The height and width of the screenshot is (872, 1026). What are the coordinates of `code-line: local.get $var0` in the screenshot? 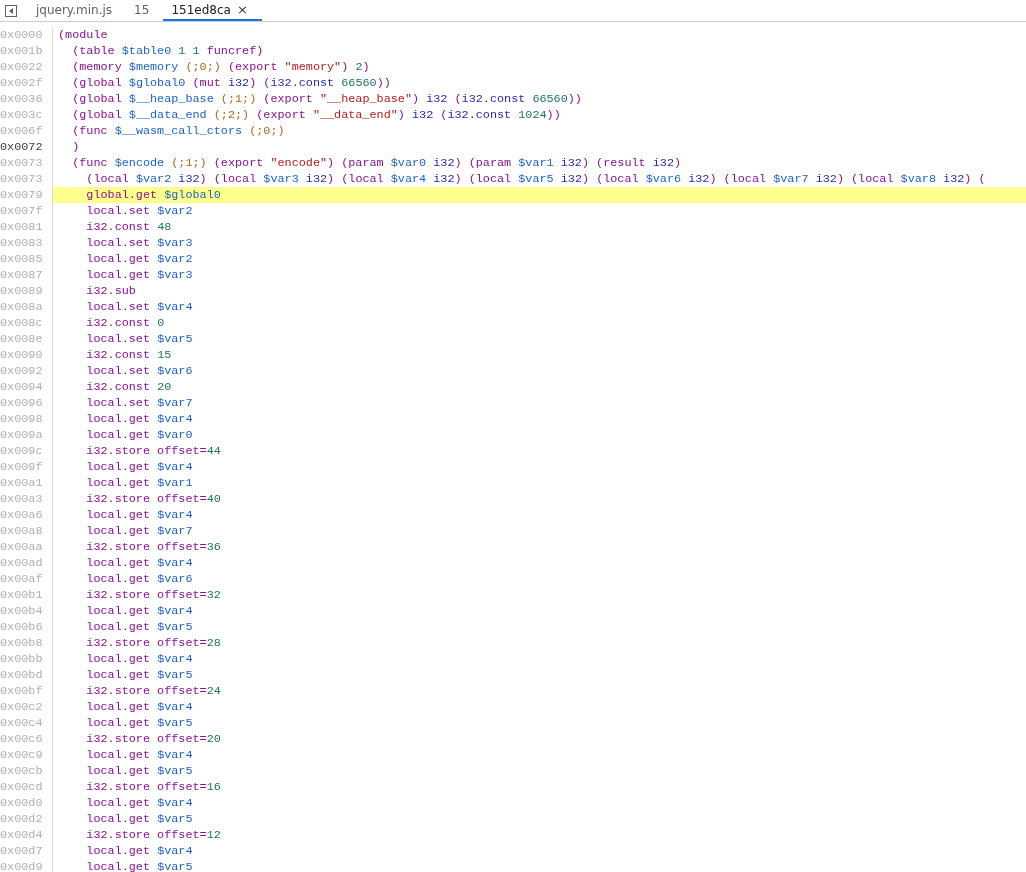 It's located at (139, 435).